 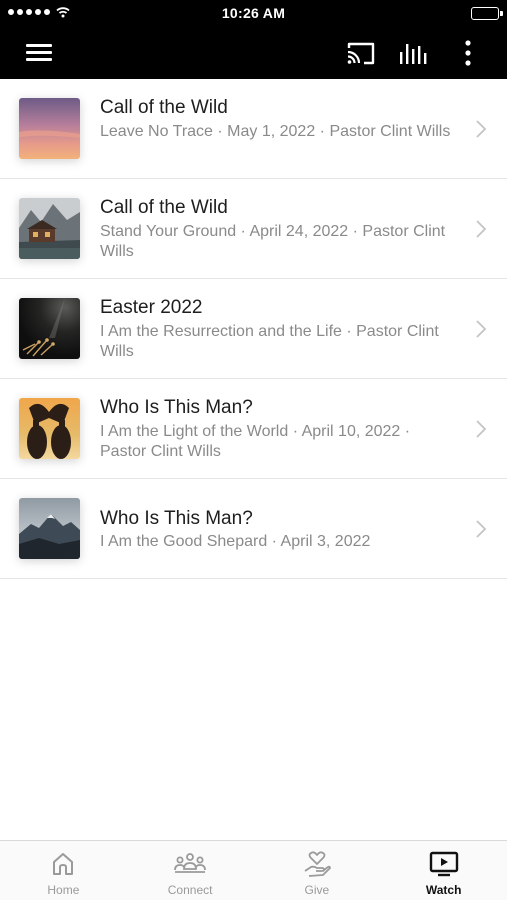 I want to click on battery-nub, so click(x=501, y=13).